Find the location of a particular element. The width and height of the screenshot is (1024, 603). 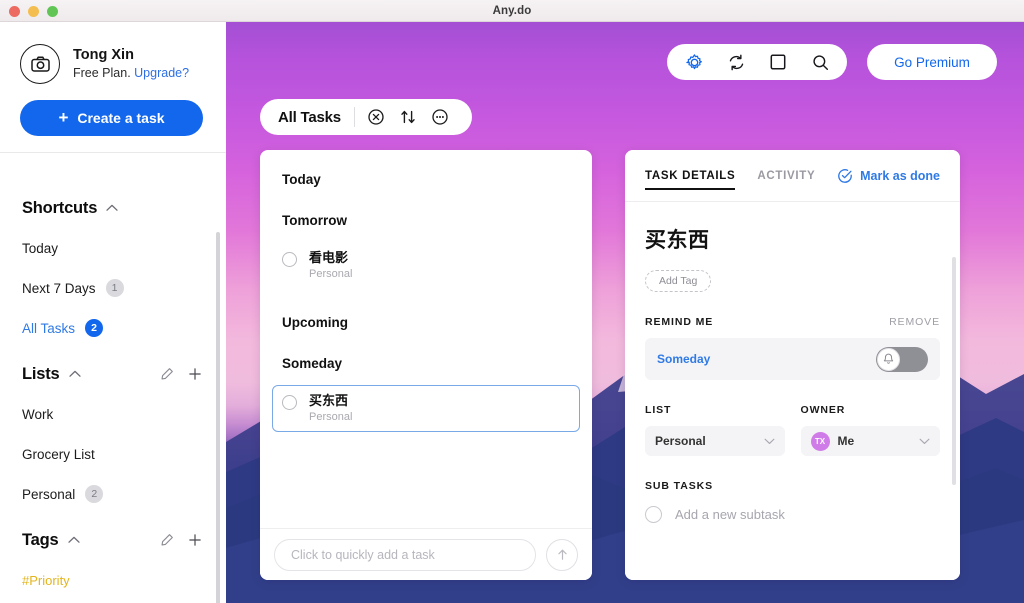

pill-actions is located at coordinates (408, 117).